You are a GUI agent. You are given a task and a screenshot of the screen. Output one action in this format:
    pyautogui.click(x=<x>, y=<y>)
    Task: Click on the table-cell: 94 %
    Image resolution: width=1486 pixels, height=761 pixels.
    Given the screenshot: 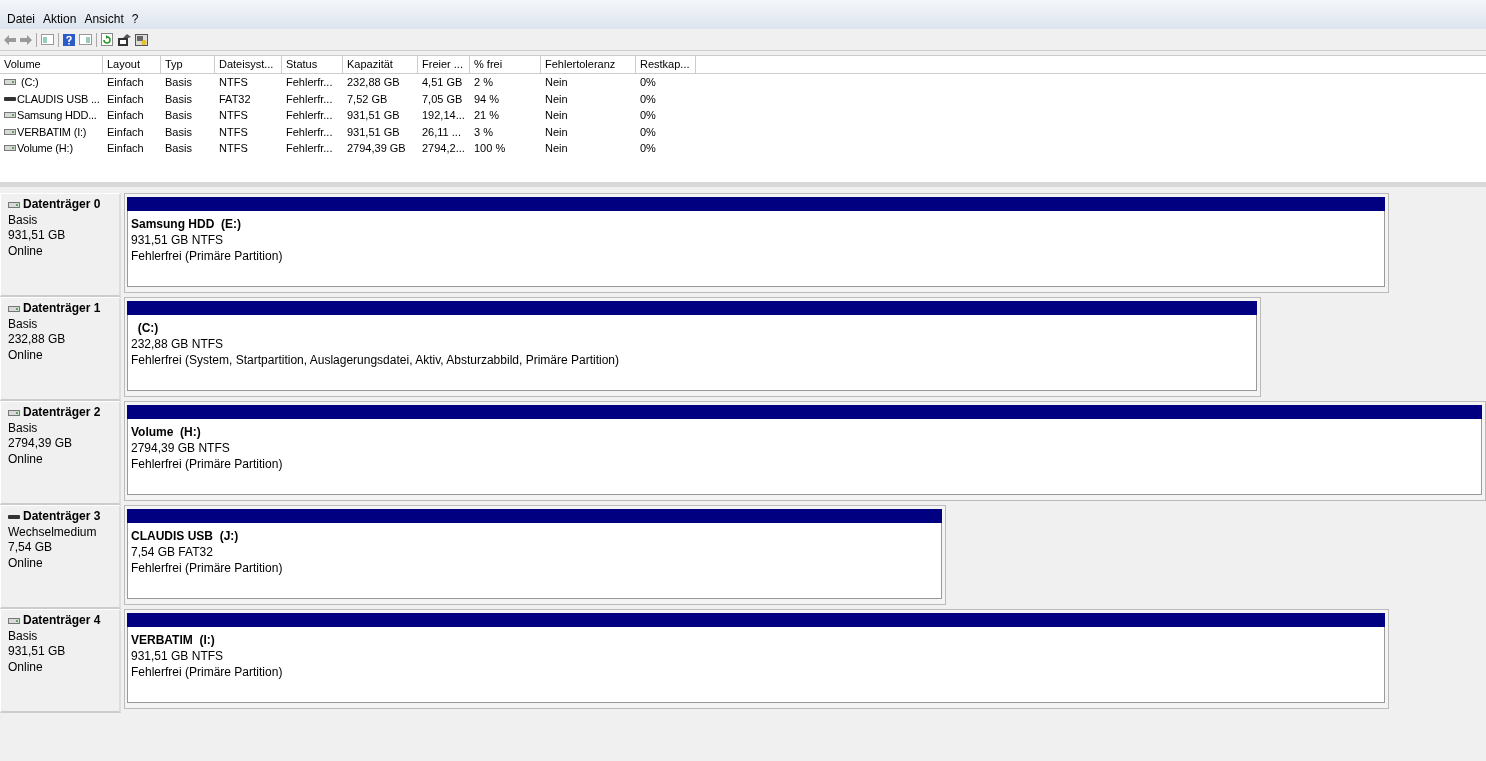 What is the action you would take?
    pyautogui.click(x=487, y=98)
    